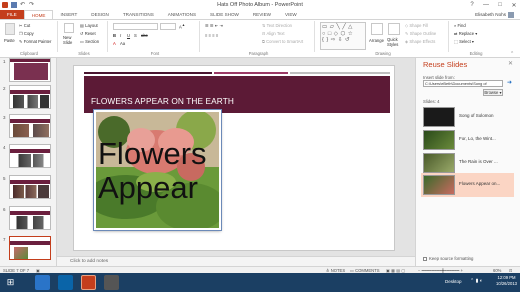 The image size is (520, 292). I want to click on tab-animations: ANIMATIONS, so click(182, 14).